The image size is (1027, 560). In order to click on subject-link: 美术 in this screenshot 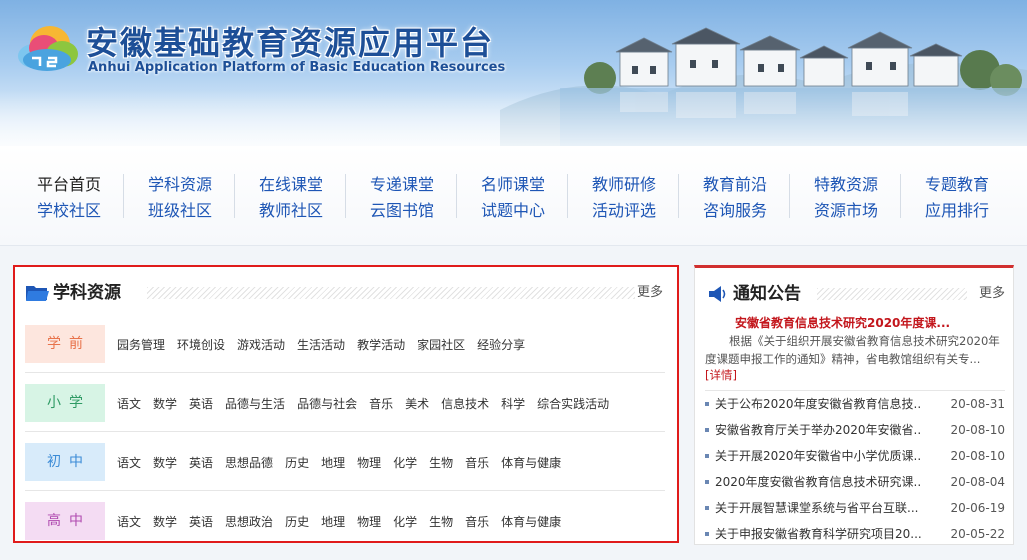, I will do `click(417, 403)`.